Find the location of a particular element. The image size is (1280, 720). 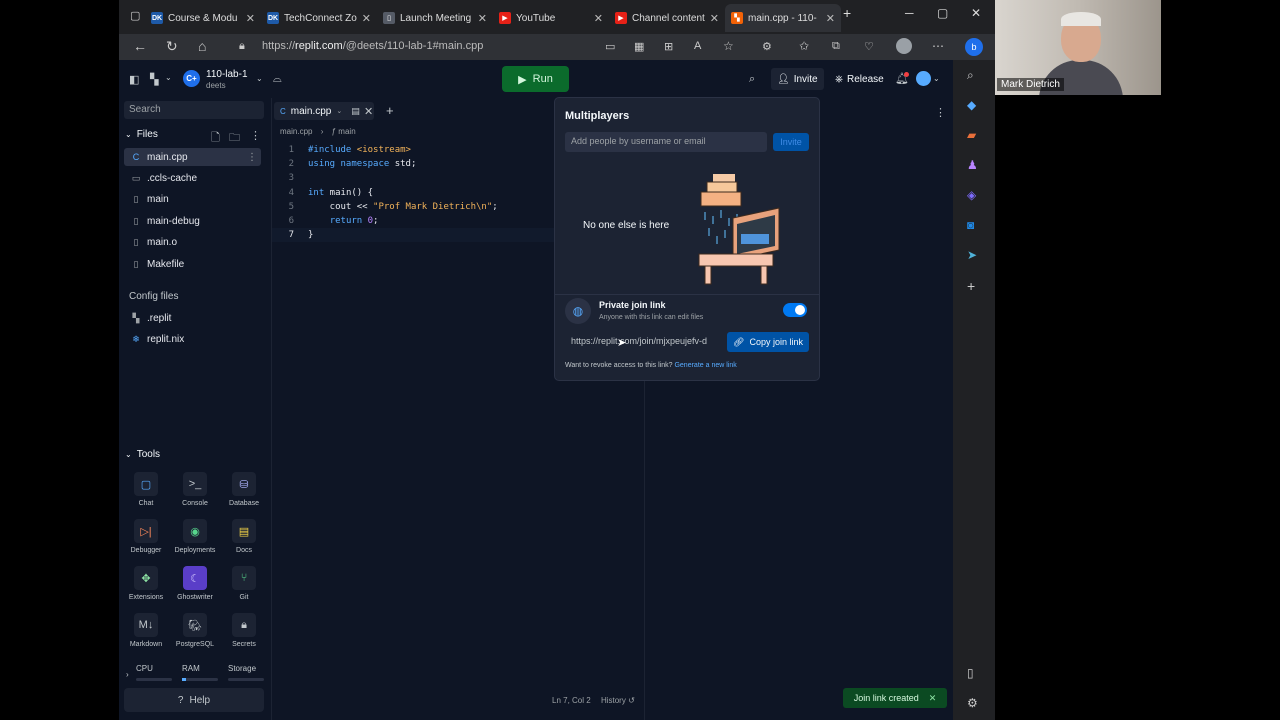

editor-tab-main-cpp: C main.cpp ⌄ ▤ is located at coordinates (324, 111).